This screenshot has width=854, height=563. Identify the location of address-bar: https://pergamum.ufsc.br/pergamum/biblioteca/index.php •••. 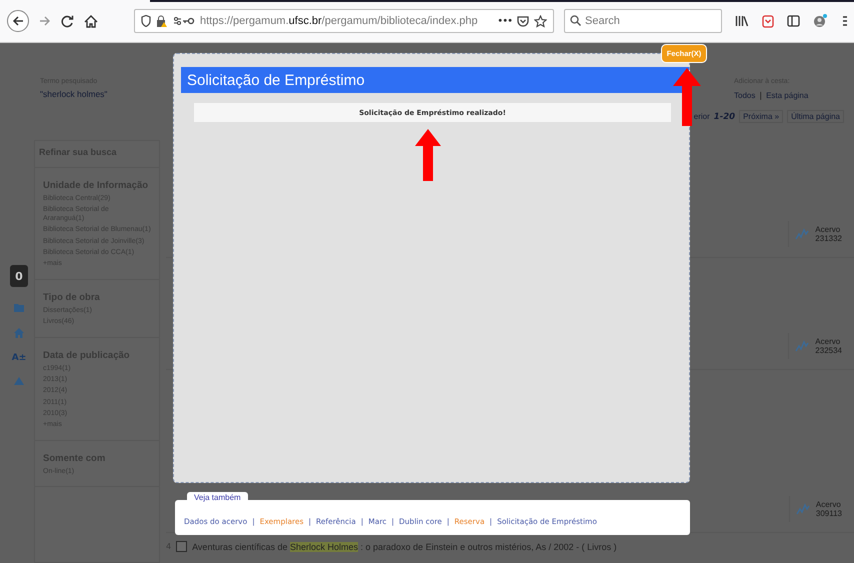
(344, 21).